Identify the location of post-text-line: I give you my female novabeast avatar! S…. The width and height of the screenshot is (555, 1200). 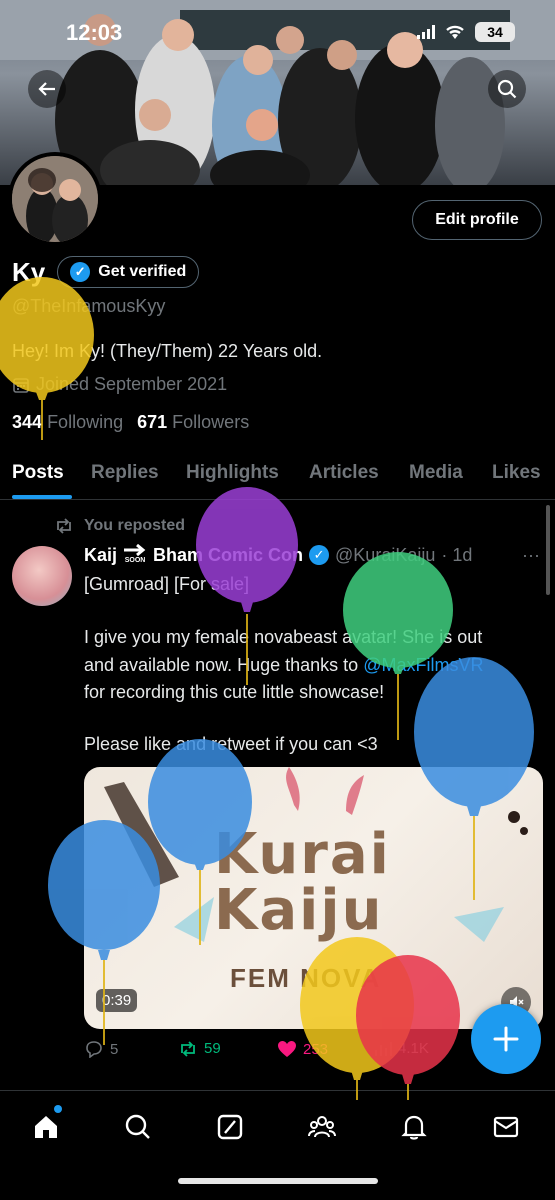
(283, 637).